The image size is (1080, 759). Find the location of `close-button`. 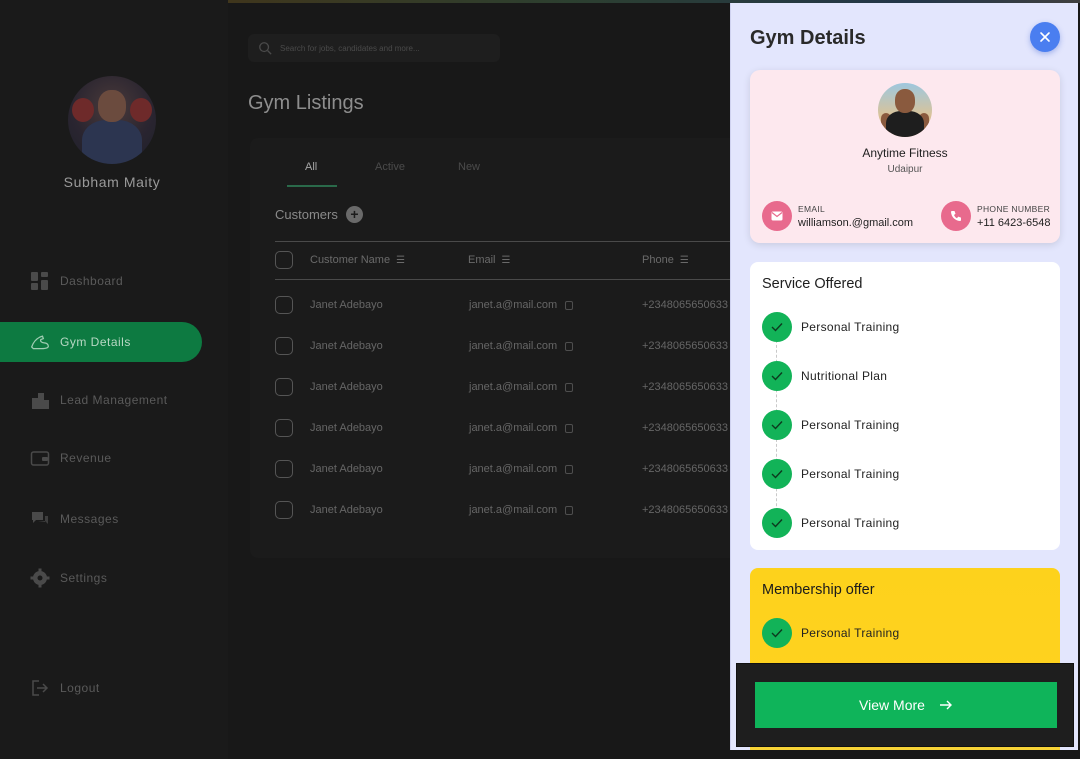

close-button is located at coordinates (1045, 37).